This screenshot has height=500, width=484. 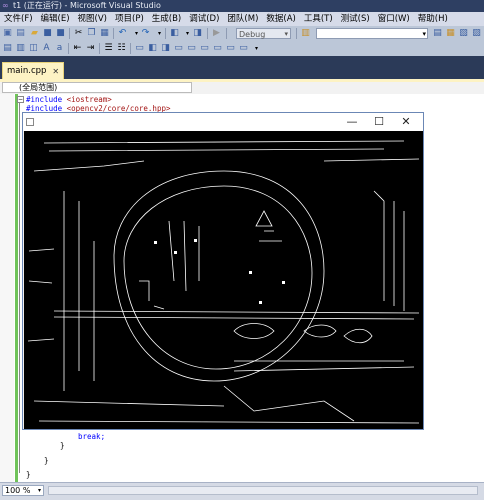 I want to click on next-bookmark-folder-icon: ▭, so click(x=191, y=48).